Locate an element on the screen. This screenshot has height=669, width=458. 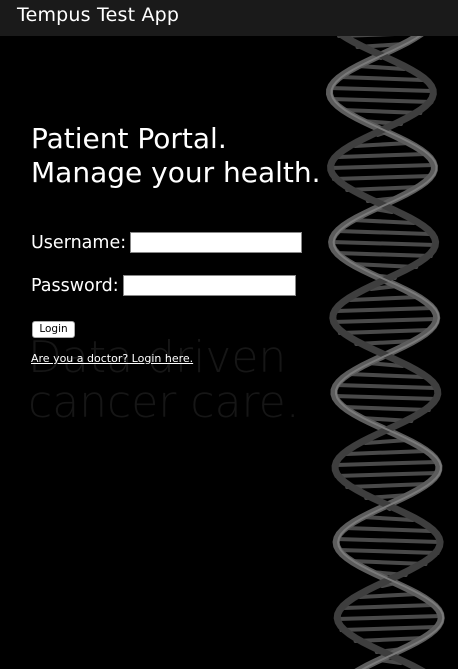
page-headline: Patient Portal. Manage your health. is located at coordinates (176, 156).